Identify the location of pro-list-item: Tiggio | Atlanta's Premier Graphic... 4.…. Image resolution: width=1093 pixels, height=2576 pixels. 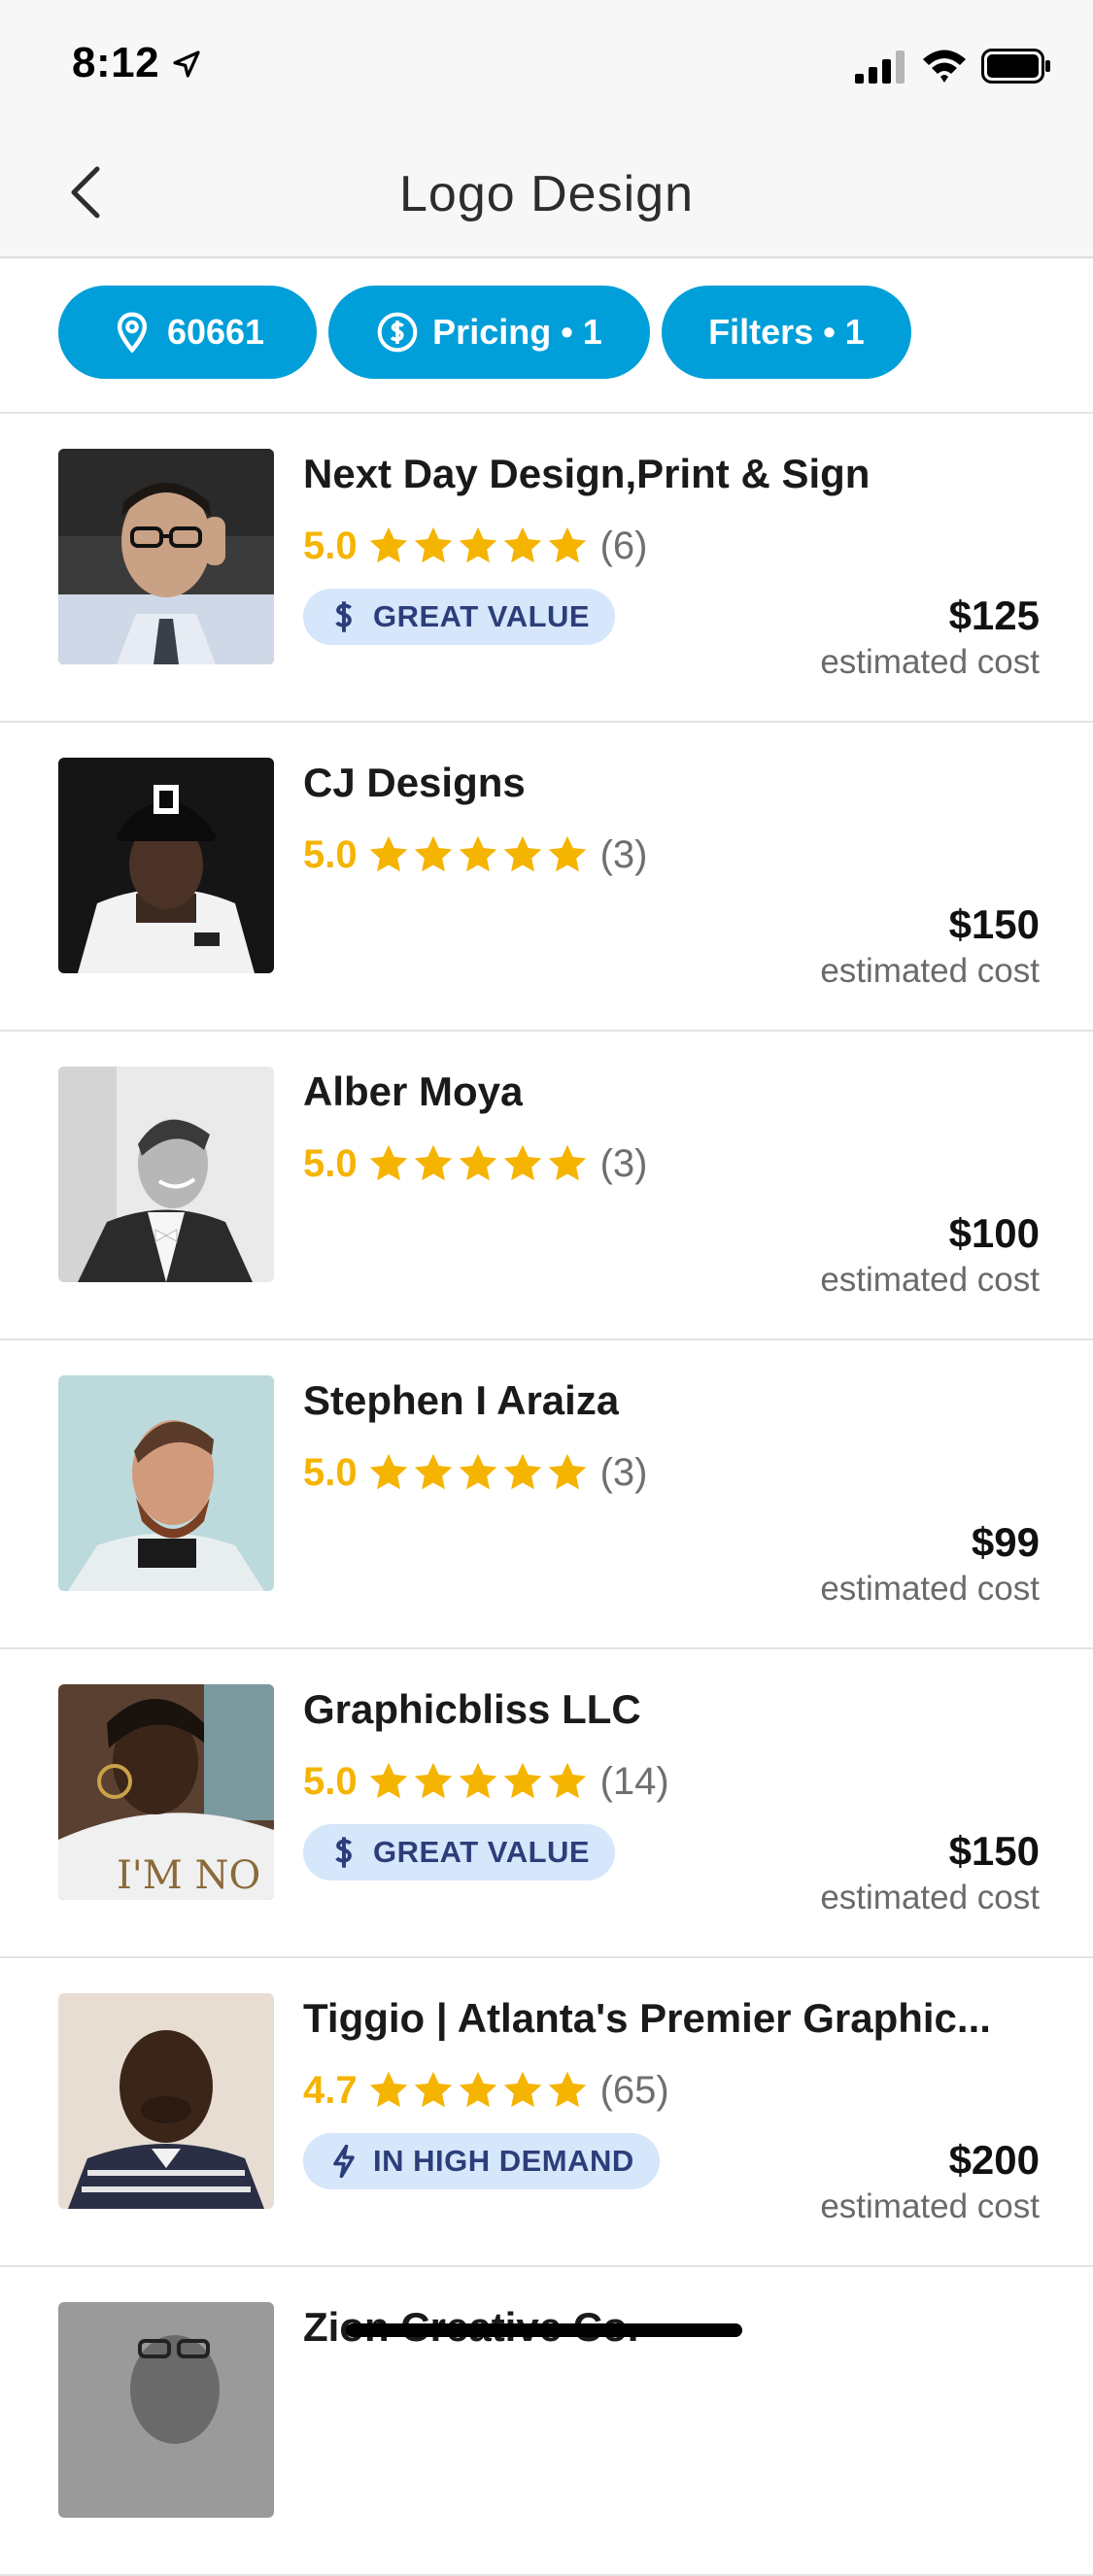
(546, 2112).